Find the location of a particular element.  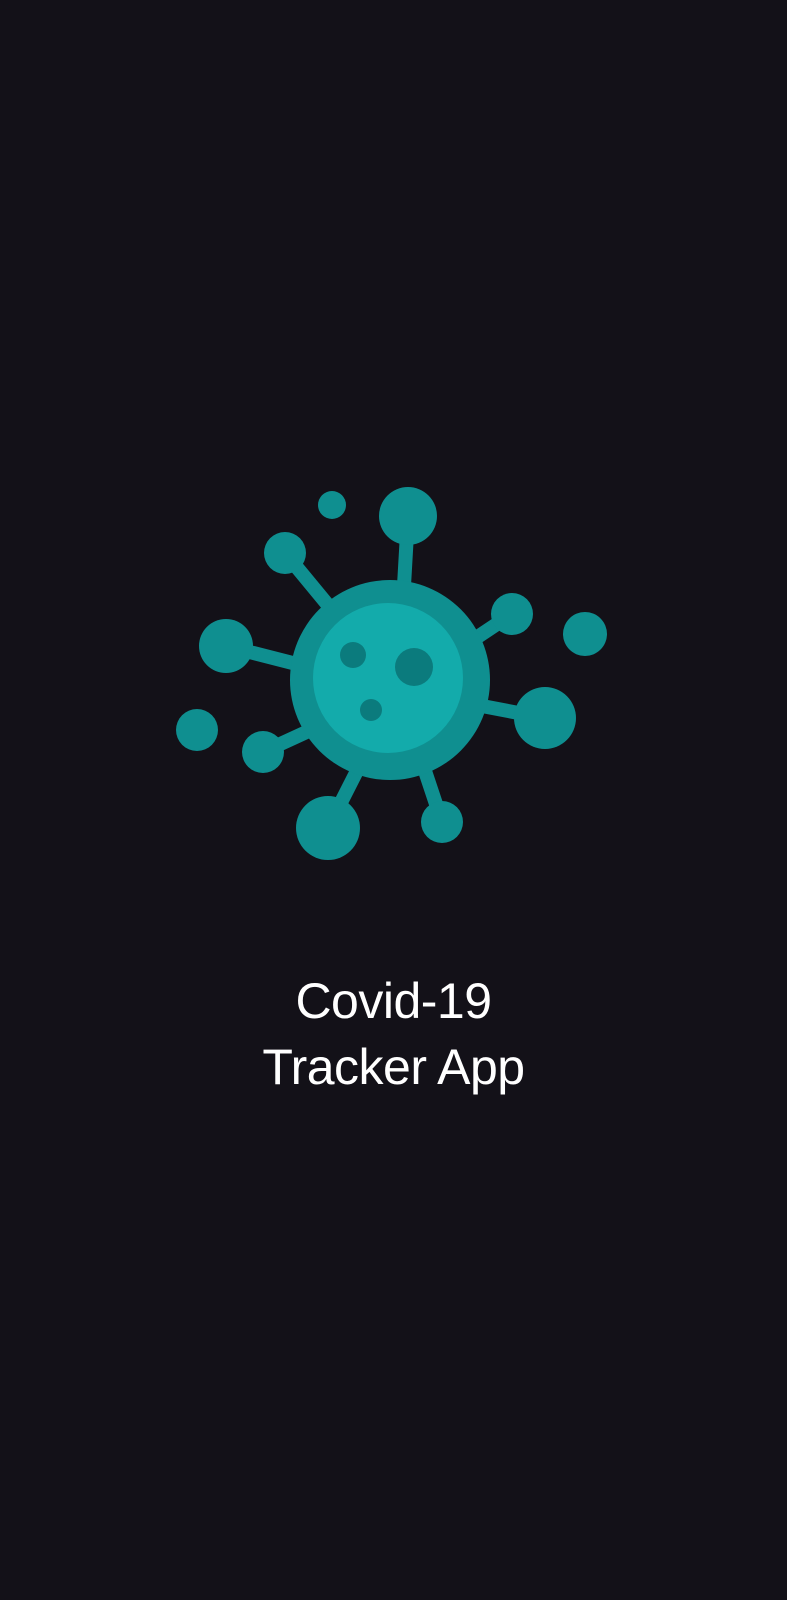

app-title-line-1: Covid-19 is located at coordinates (393, 1001).